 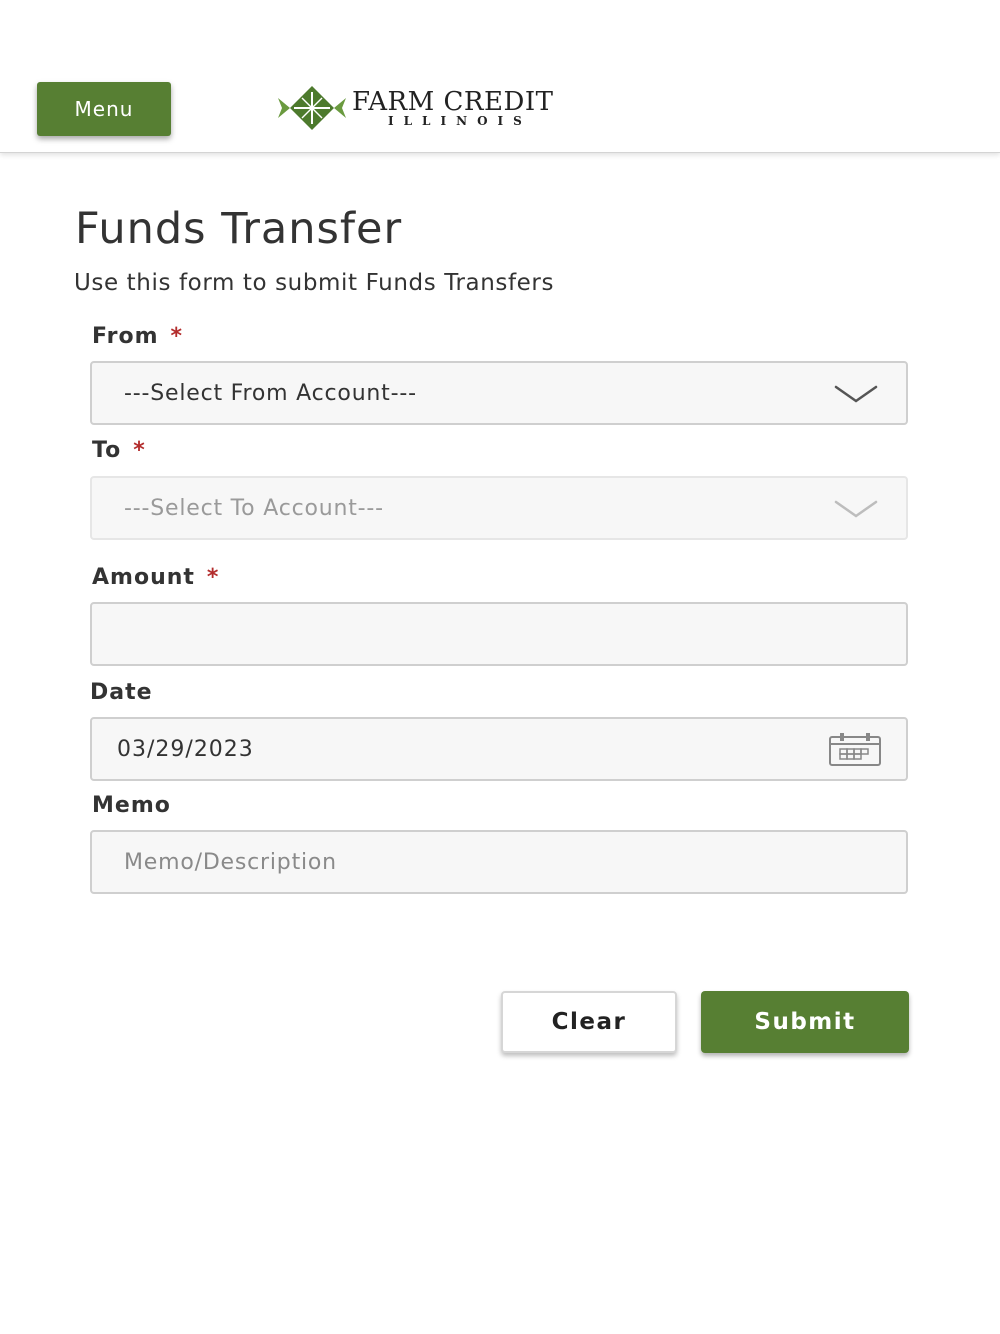 I want to click on amount-label-text: Amount, so click(x=143, y=577).